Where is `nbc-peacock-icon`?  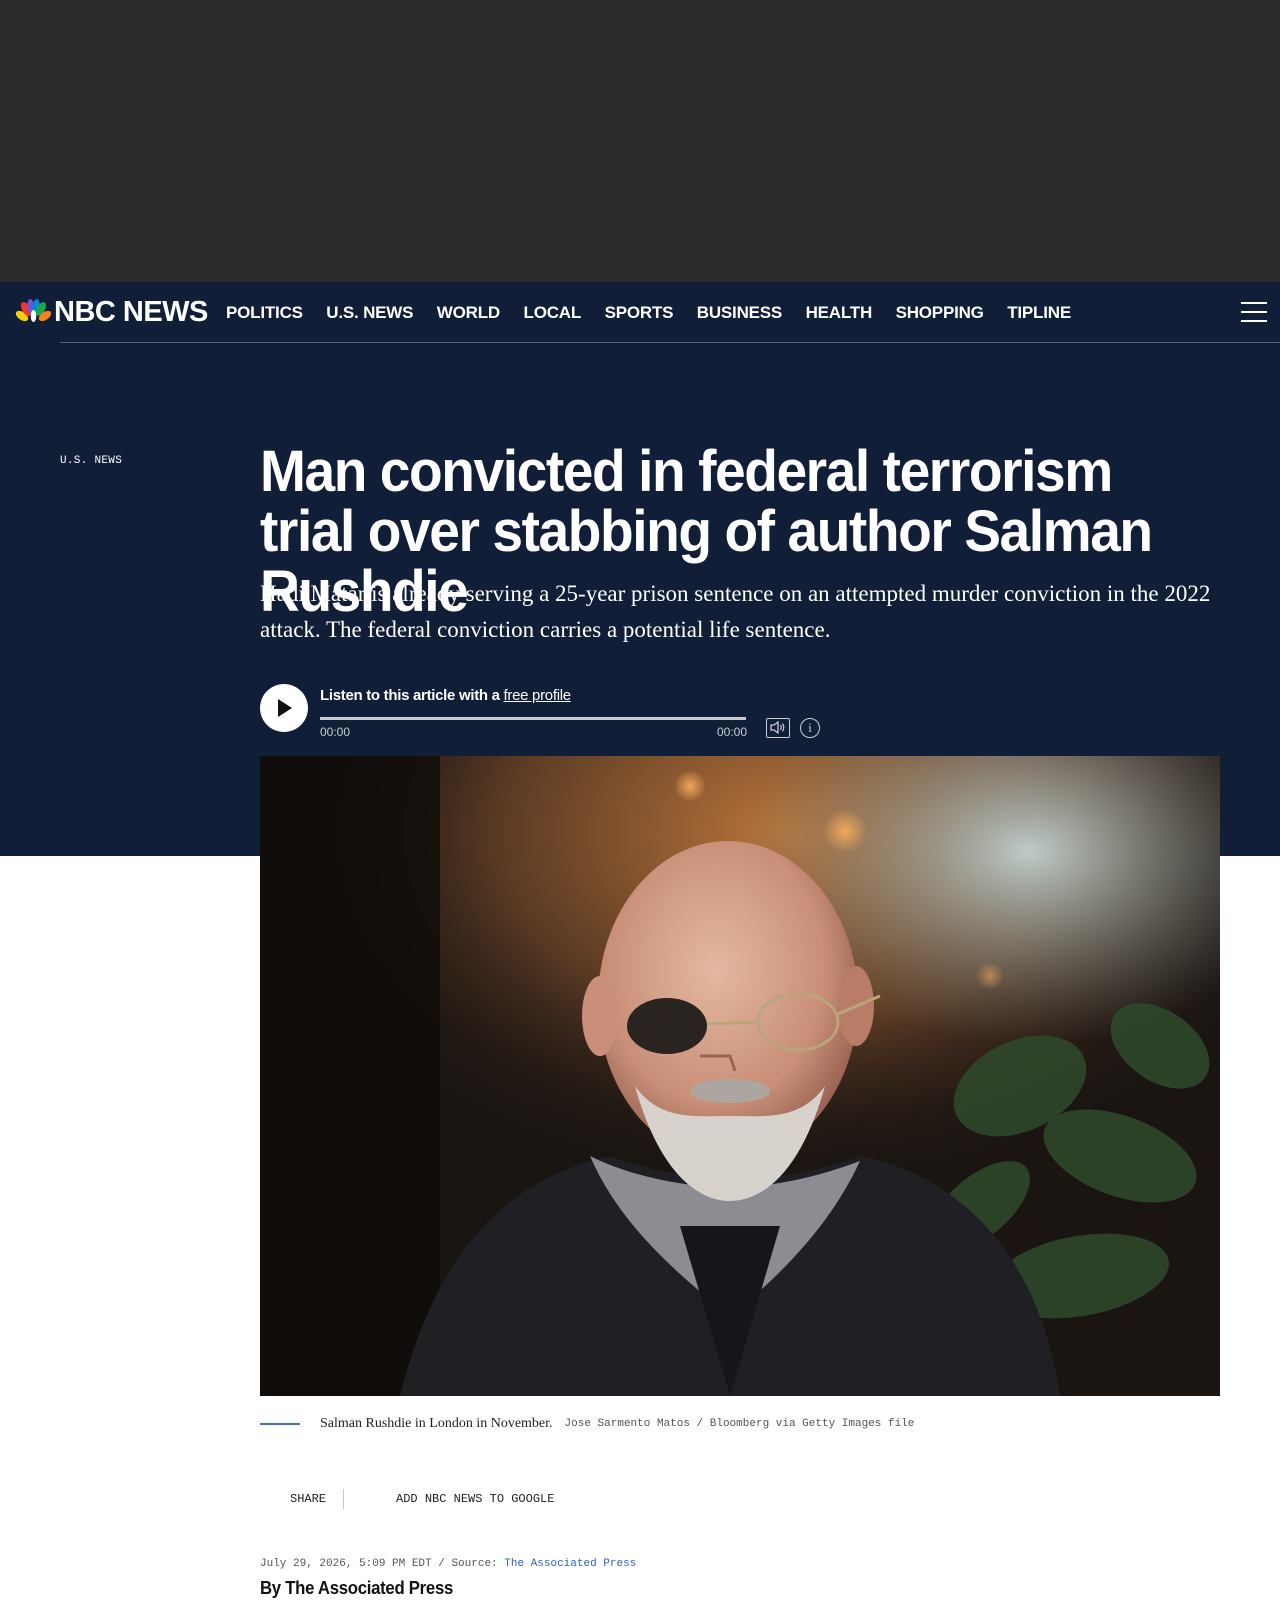 nbc-peacock-icon is located at coordinates (33, 310).